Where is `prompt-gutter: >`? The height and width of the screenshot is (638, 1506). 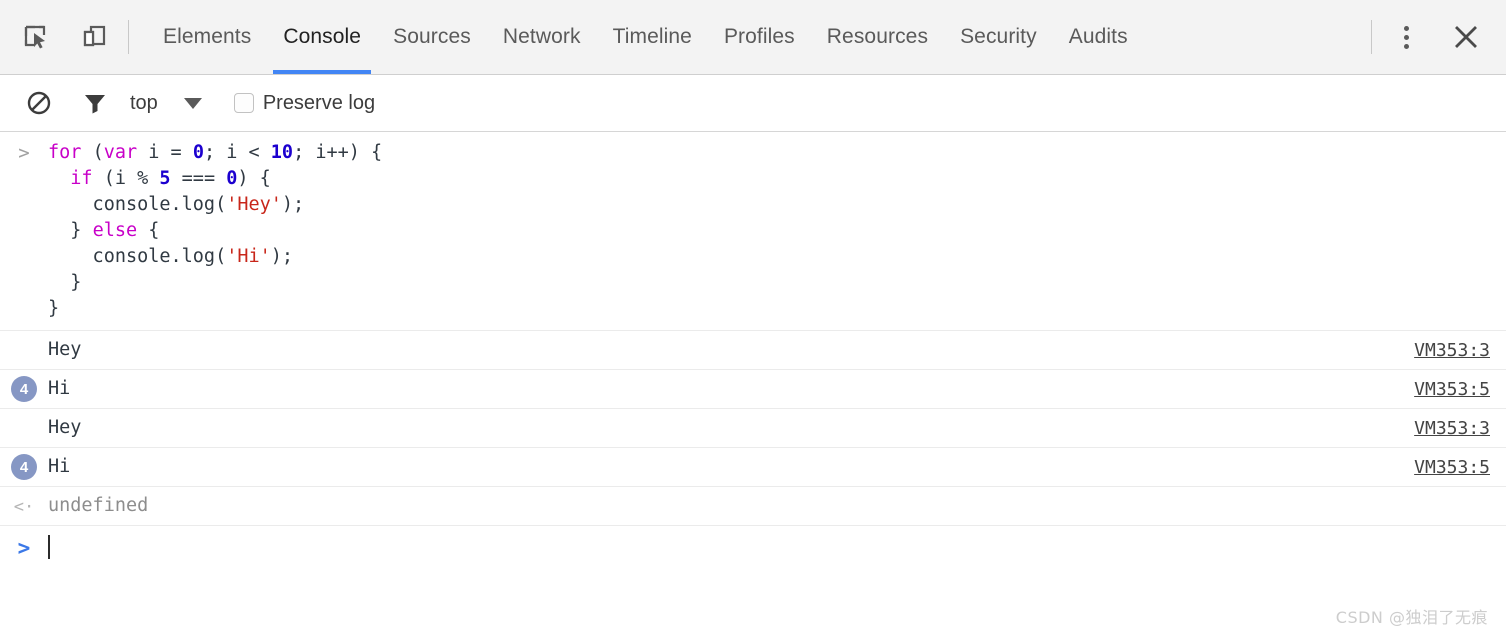
prompt-gutter: > is located at coordinates (24, 547).